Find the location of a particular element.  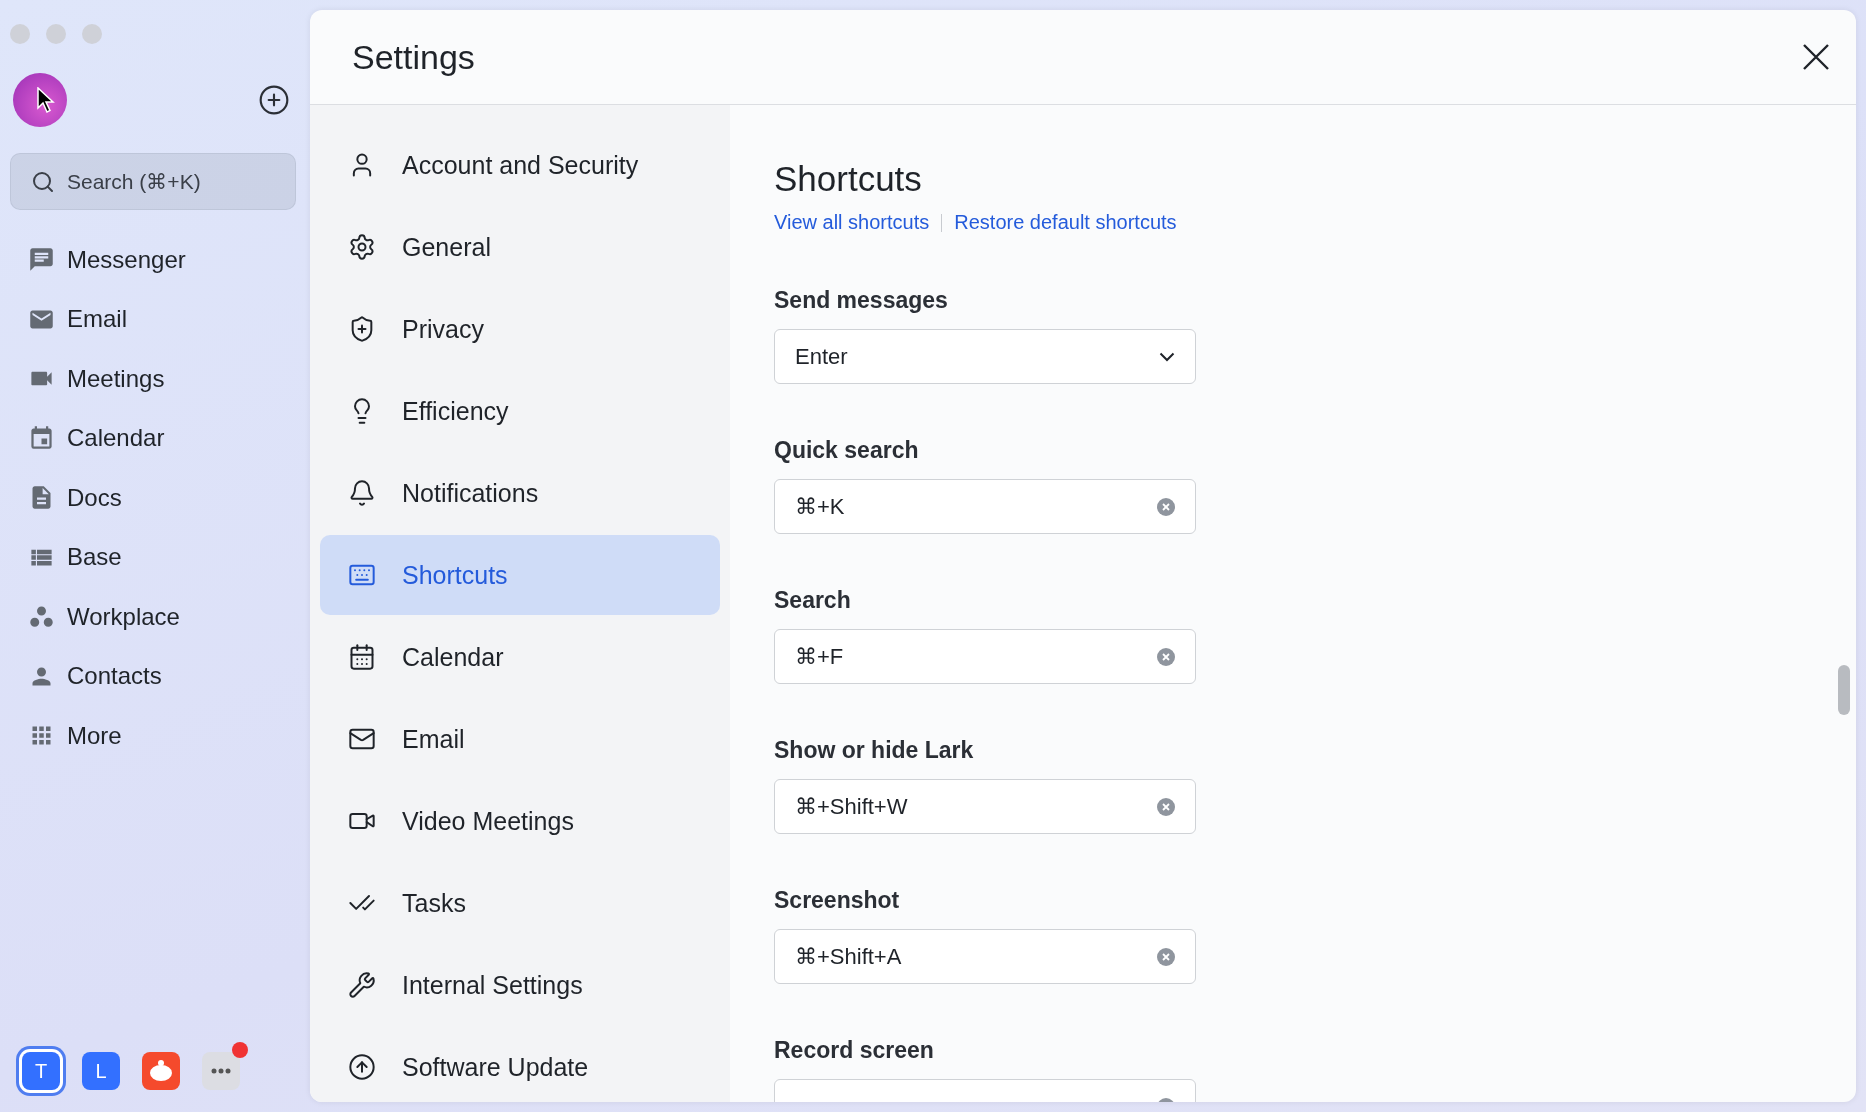

close-icon is located at coordinates (1816, 57).